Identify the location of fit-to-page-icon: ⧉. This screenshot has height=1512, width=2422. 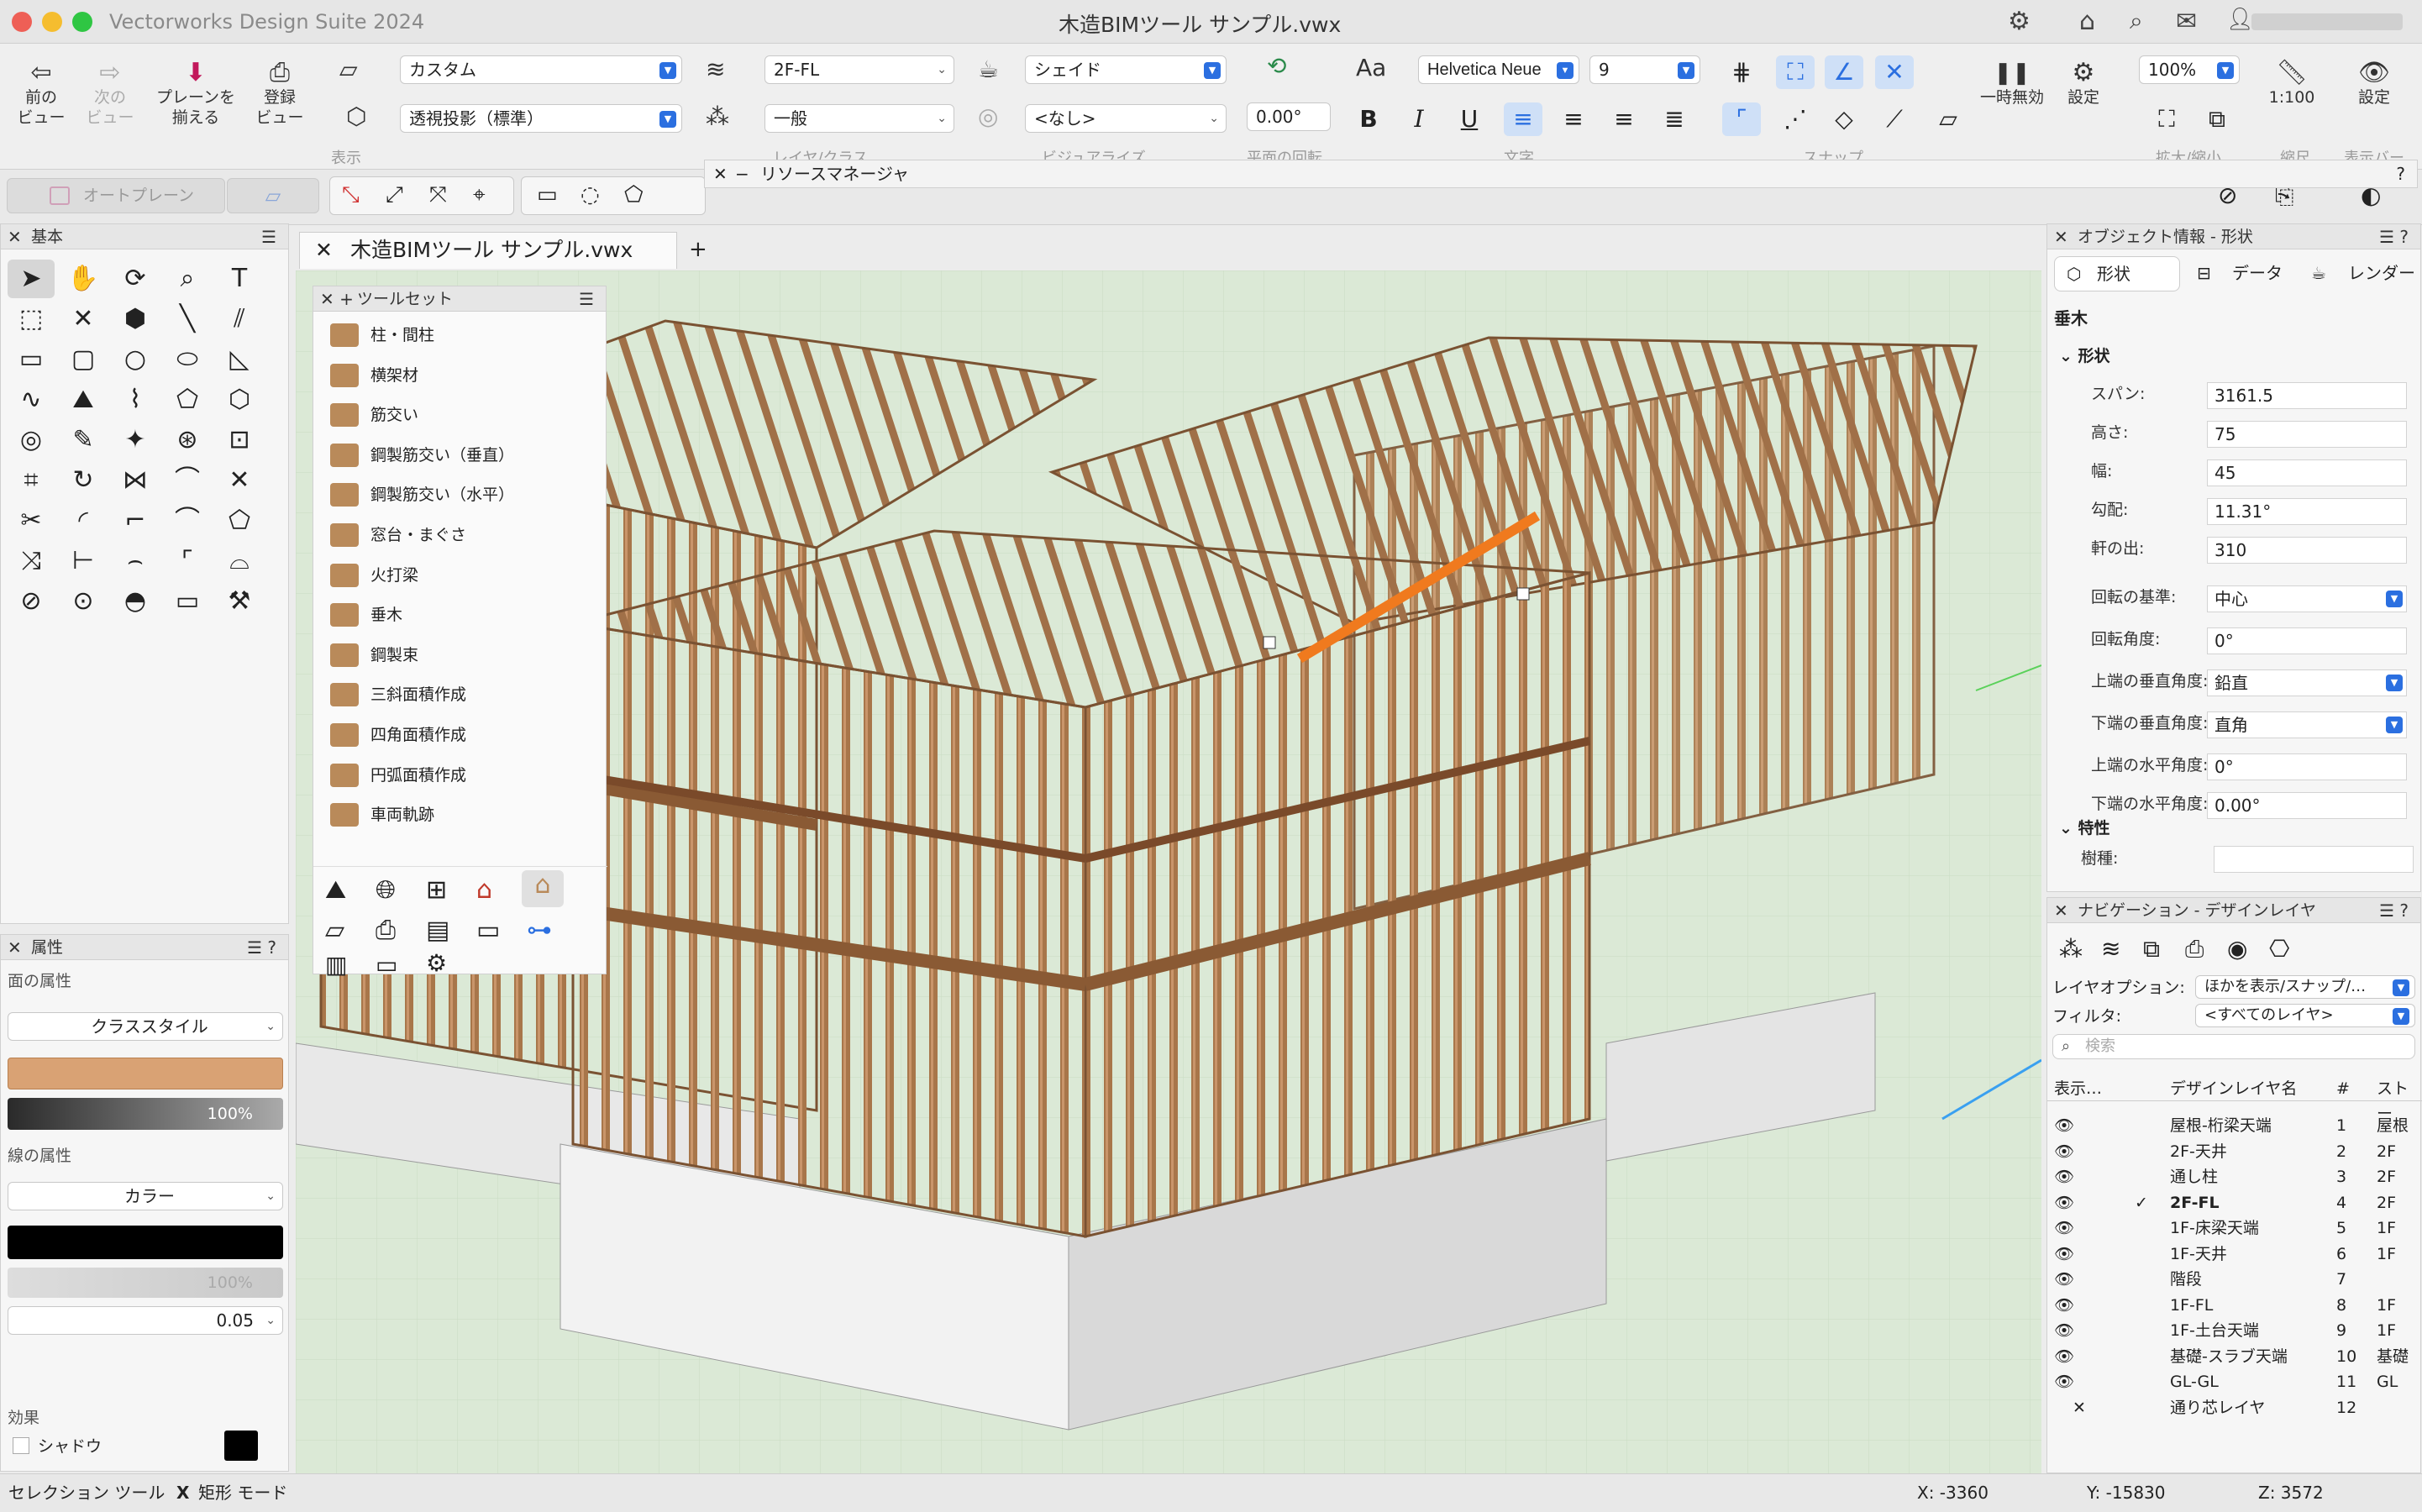
(2217, 119).